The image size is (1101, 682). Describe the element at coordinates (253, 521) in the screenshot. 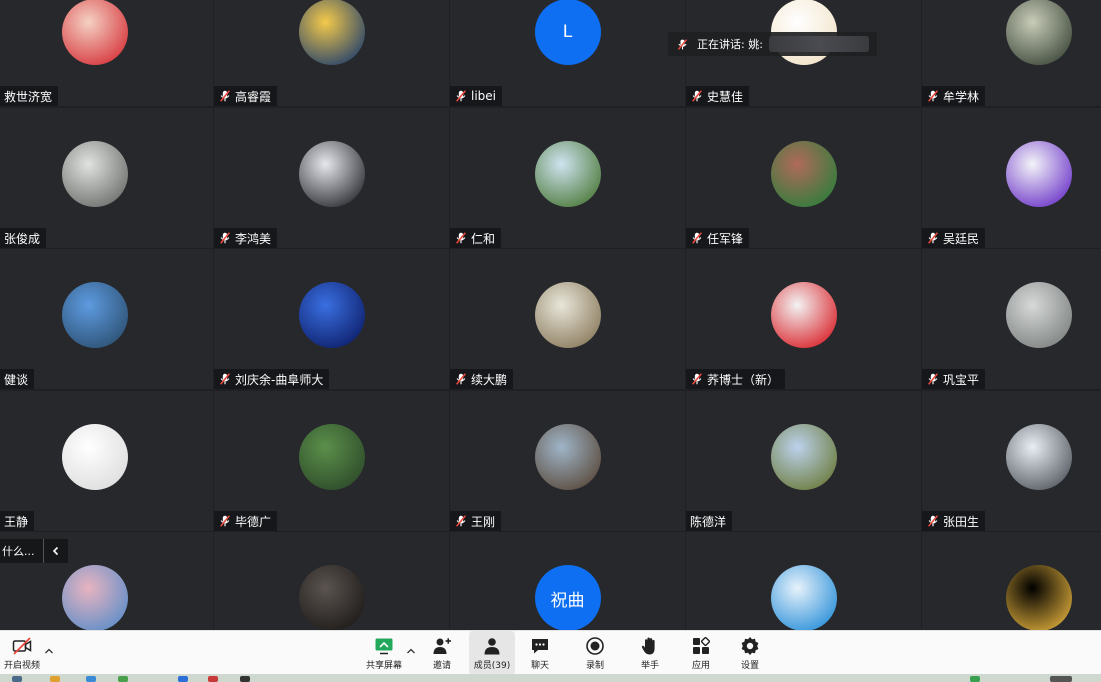

I see `participant-name: 毕德广` at that location.